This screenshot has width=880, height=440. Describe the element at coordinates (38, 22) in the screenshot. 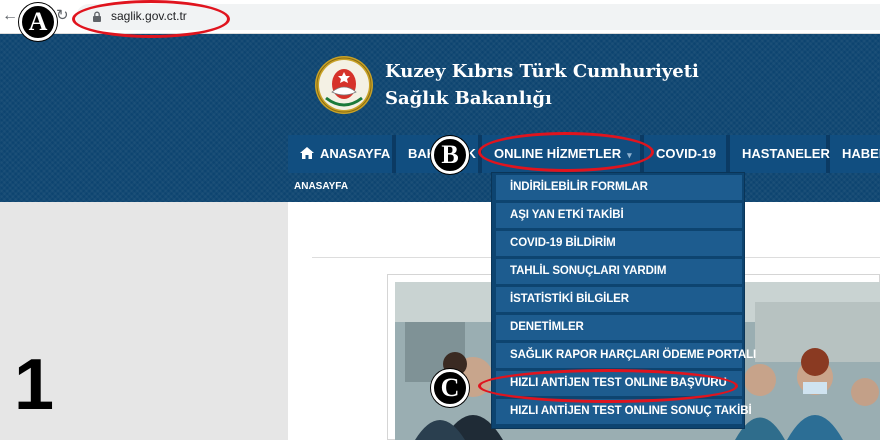

I see `marker-a: A` at that location.